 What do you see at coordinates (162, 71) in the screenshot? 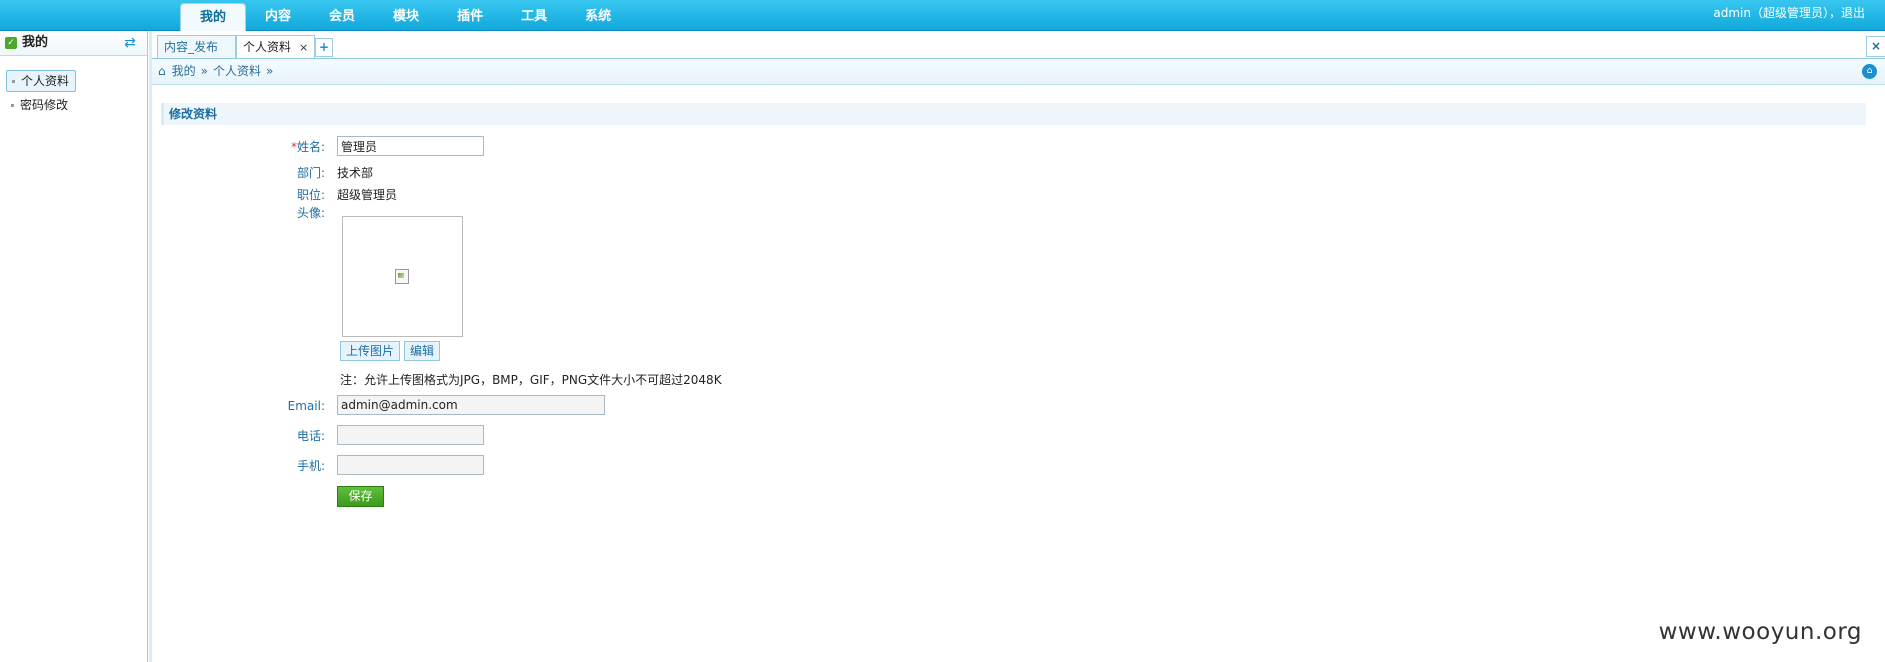
I see `home-icon: ⌂` at bounding box center [162, 71].